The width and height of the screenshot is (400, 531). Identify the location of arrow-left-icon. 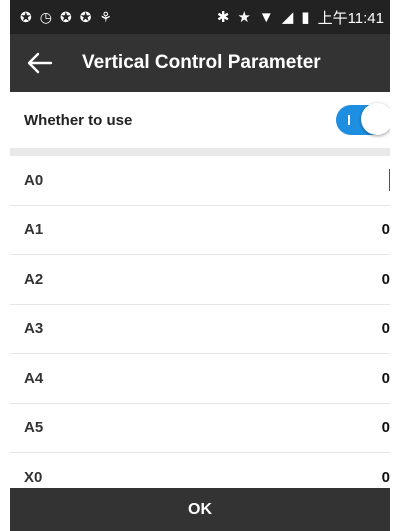
(40, 63).